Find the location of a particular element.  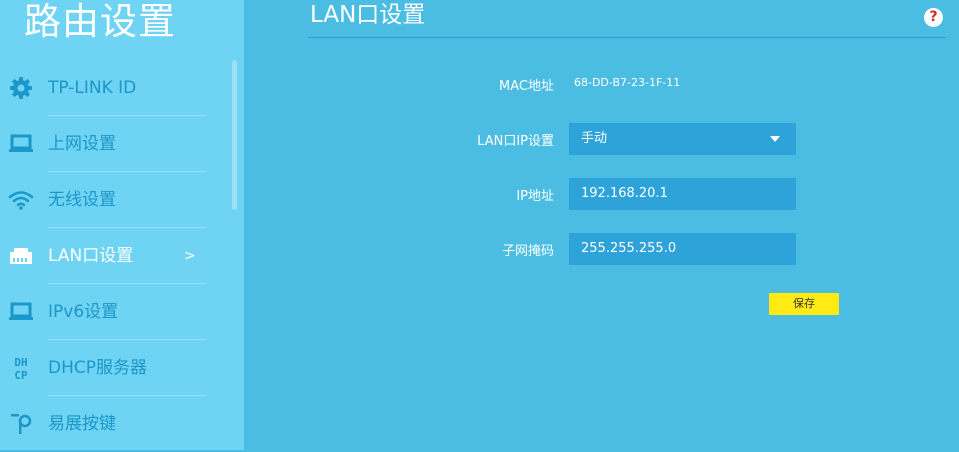

wifi-icon is located at coordinates (21, 200).